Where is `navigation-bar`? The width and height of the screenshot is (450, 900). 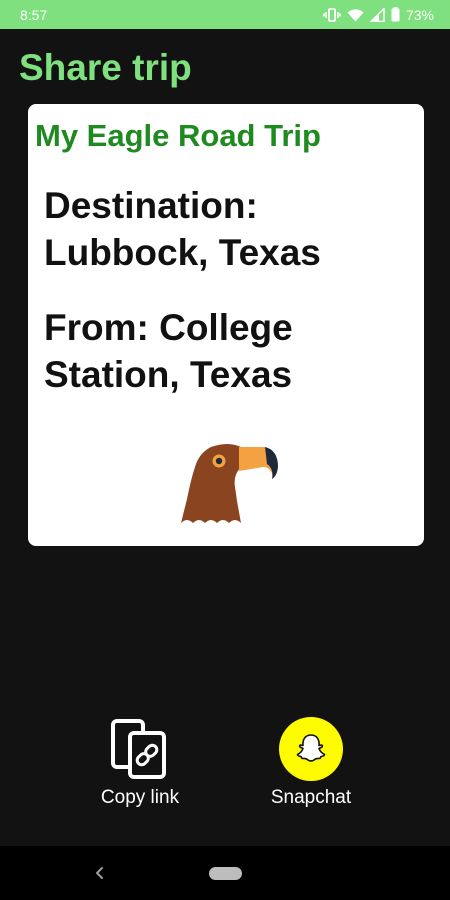
navigation-bar is located at coordinates (225, 873).